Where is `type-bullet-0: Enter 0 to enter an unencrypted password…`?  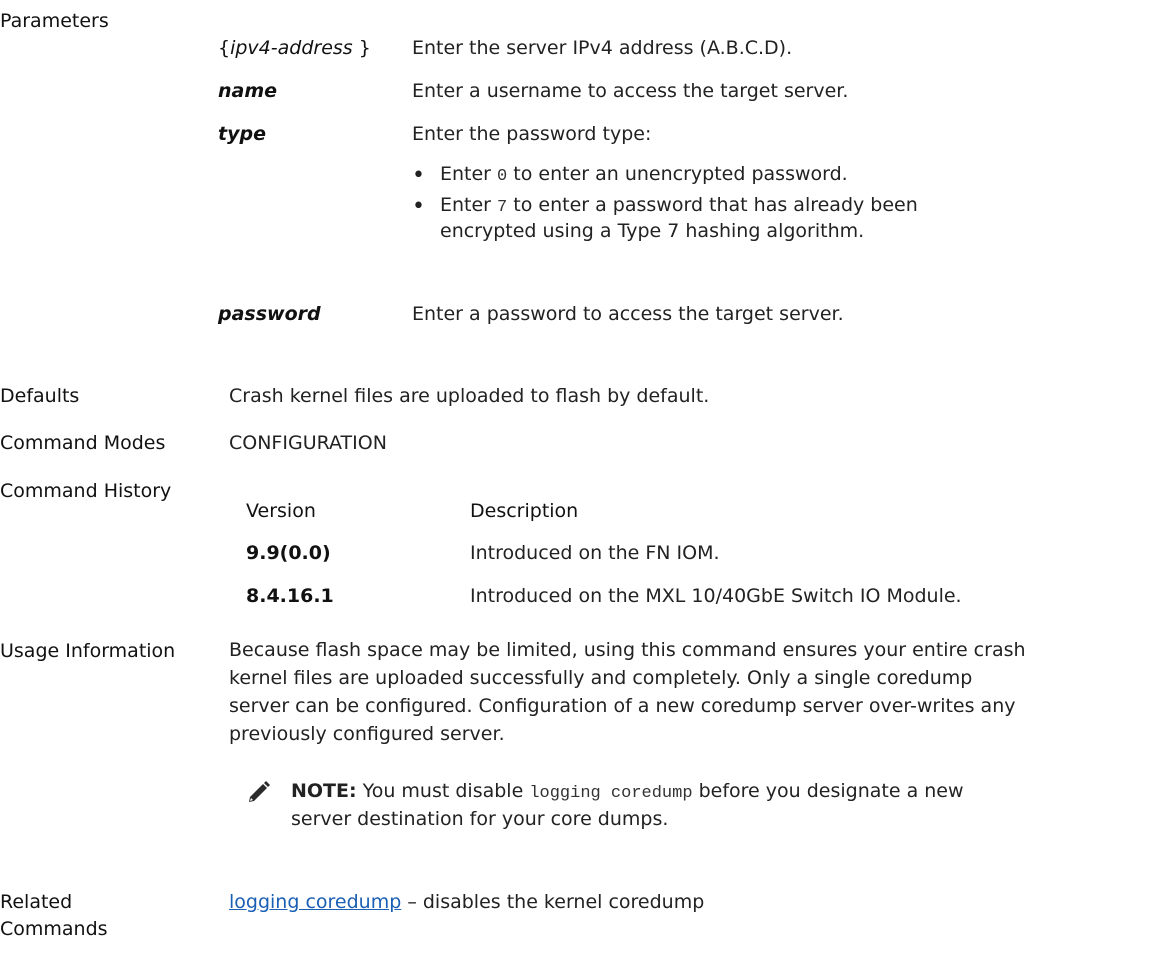
type-bullet-0: Enter 0 to enter an unencrypted password… is located at coordinates (644, 174).